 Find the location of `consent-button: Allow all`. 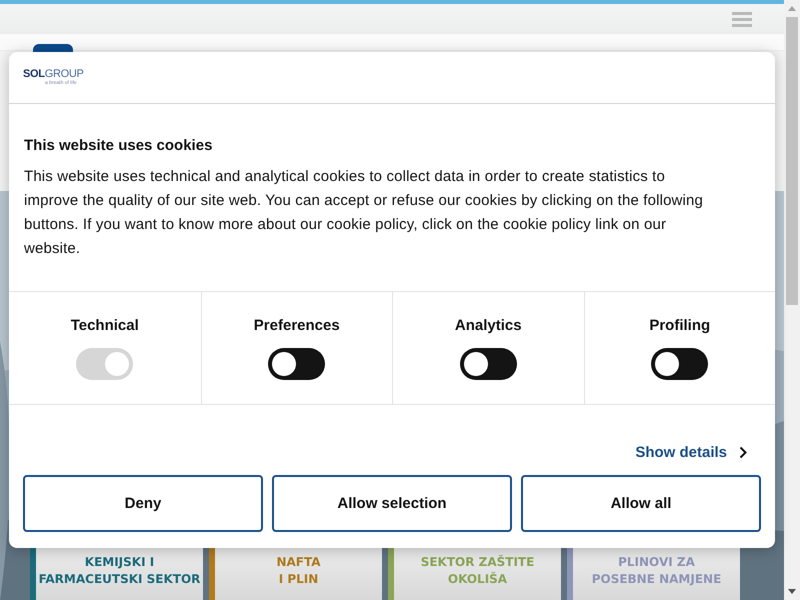

consent-button: Allow all is located at coordinates (641, 503).